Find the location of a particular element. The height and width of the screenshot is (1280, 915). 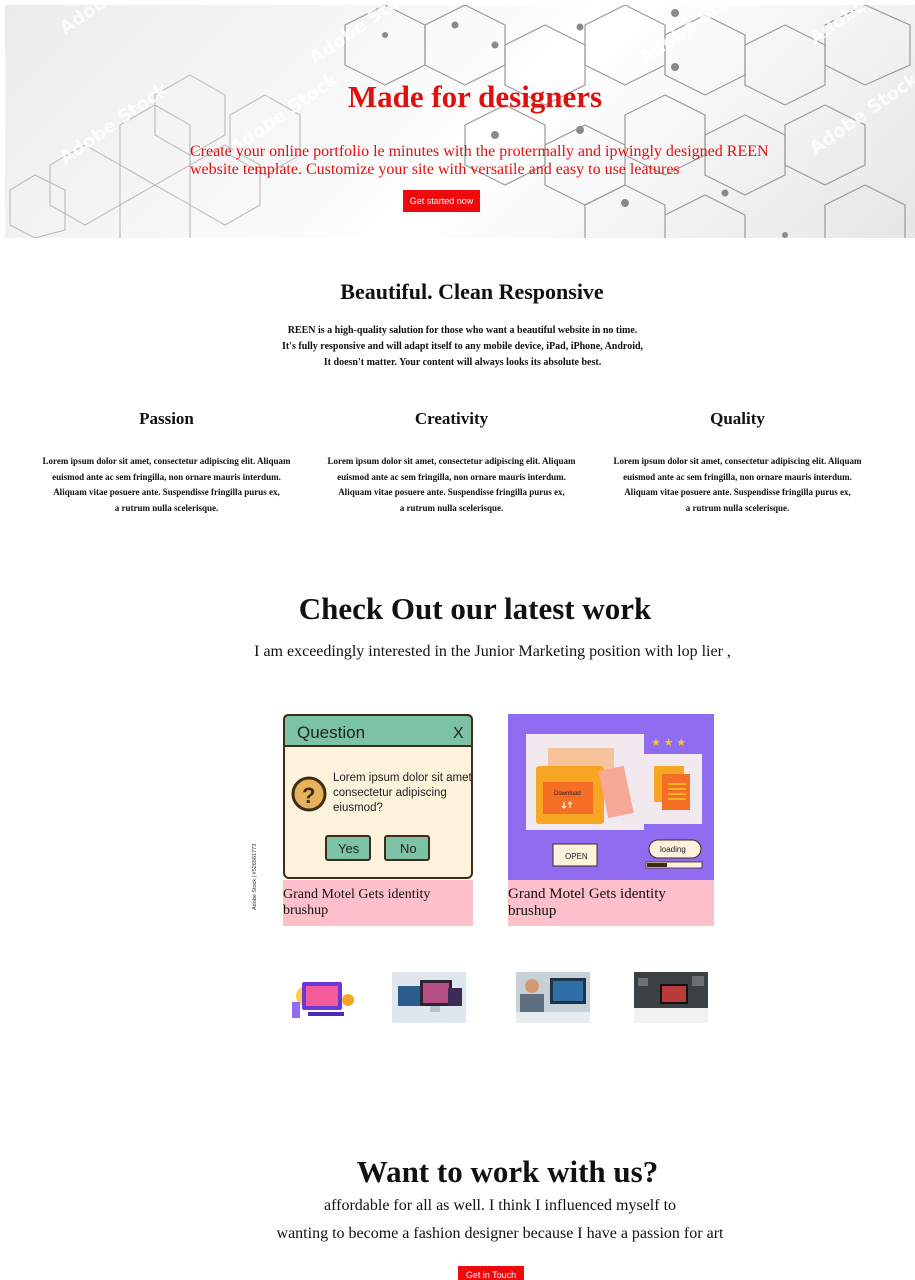

thumbnail-desk-setup is located at coordinates (671, 997).